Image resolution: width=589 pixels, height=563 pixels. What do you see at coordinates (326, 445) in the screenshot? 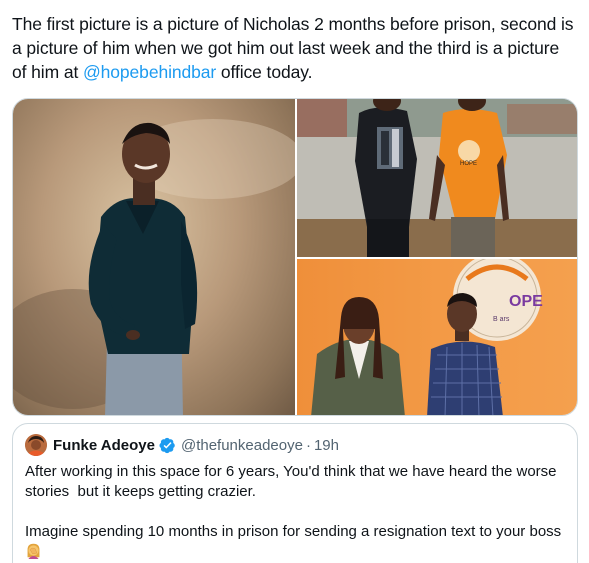
I see `timestamp: 19h` at bounding box center [326, 445].